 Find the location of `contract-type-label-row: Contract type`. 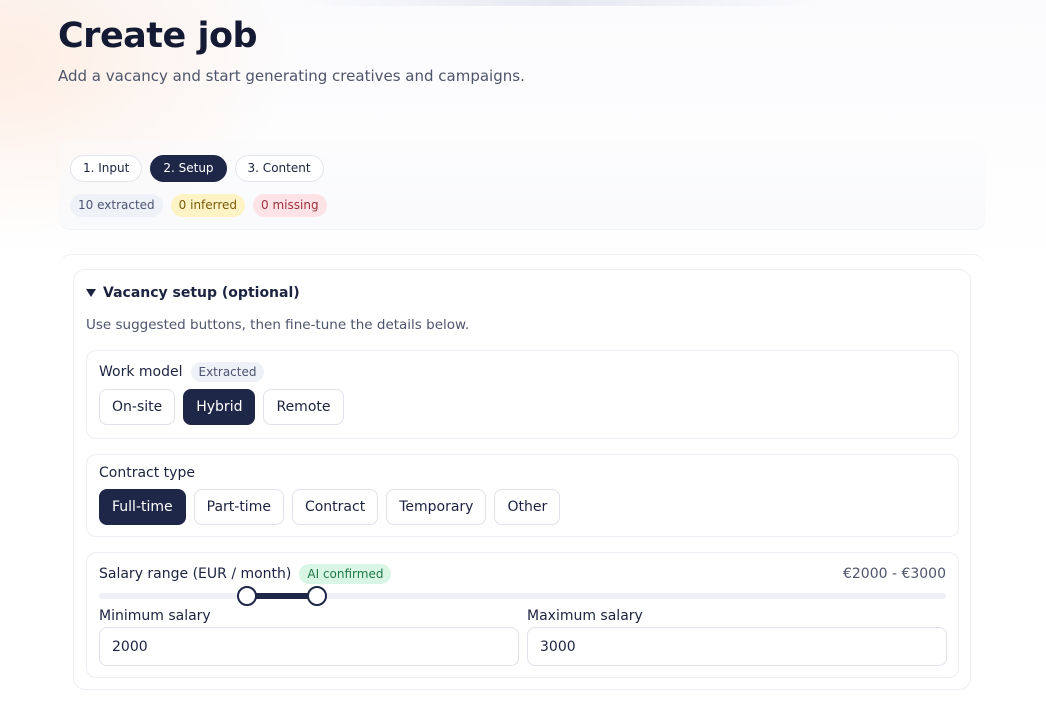

contract-type-label-row: Contract type is located at coordinates (147, 473).